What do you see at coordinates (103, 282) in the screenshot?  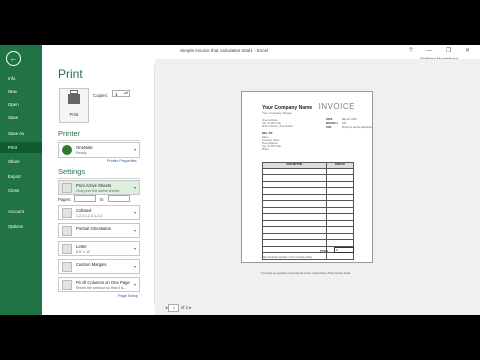 I see `setting-title: Fit All Columns on One Page` at bounding box center [103, 282].